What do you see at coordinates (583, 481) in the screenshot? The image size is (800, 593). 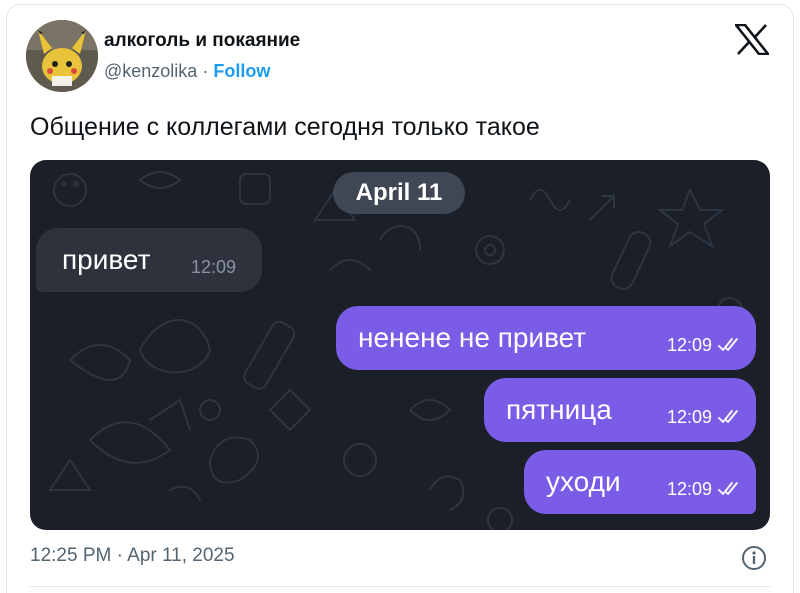 I see `message-text: уходи` at bounding box center [583, 481].